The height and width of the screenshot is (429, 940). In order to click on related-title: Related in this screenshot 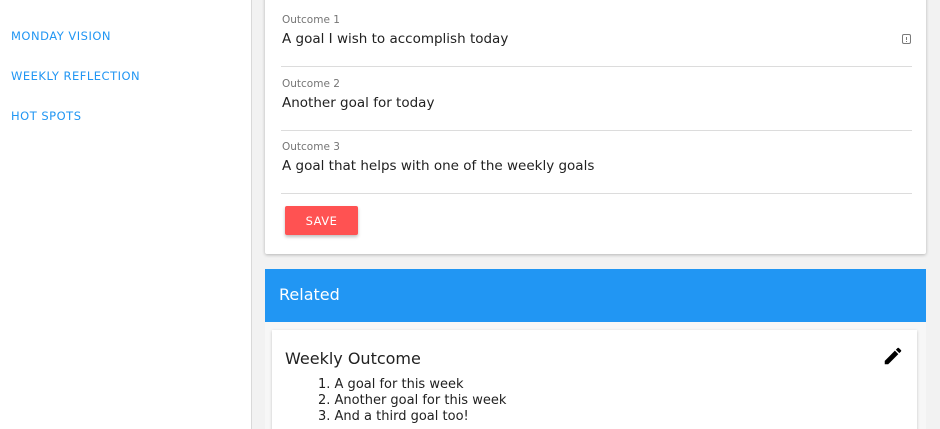, I will do `click(309, 294)`.